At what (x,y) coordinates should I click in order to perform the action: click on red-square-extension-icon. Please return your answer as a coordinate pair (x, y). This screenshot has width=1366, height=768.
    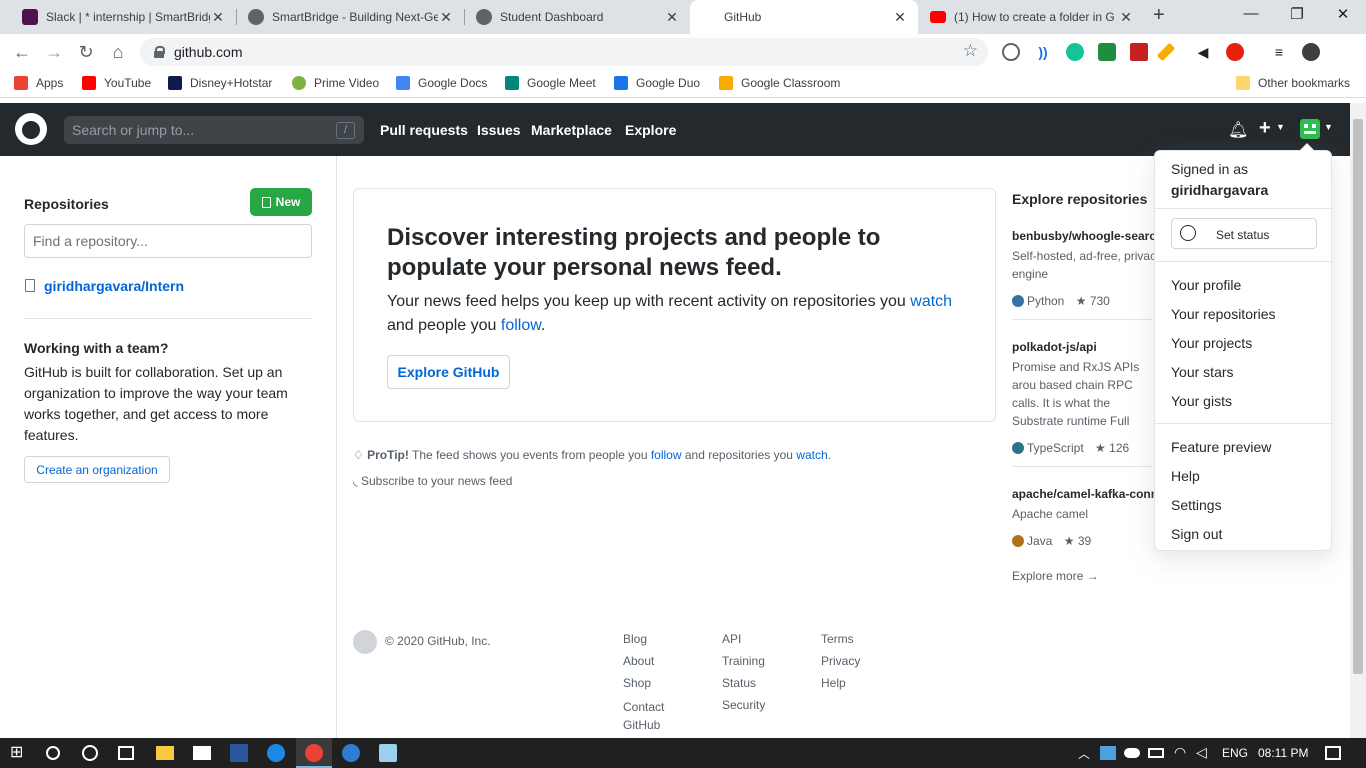
    Looking at the image, I should click on (1139, 52).